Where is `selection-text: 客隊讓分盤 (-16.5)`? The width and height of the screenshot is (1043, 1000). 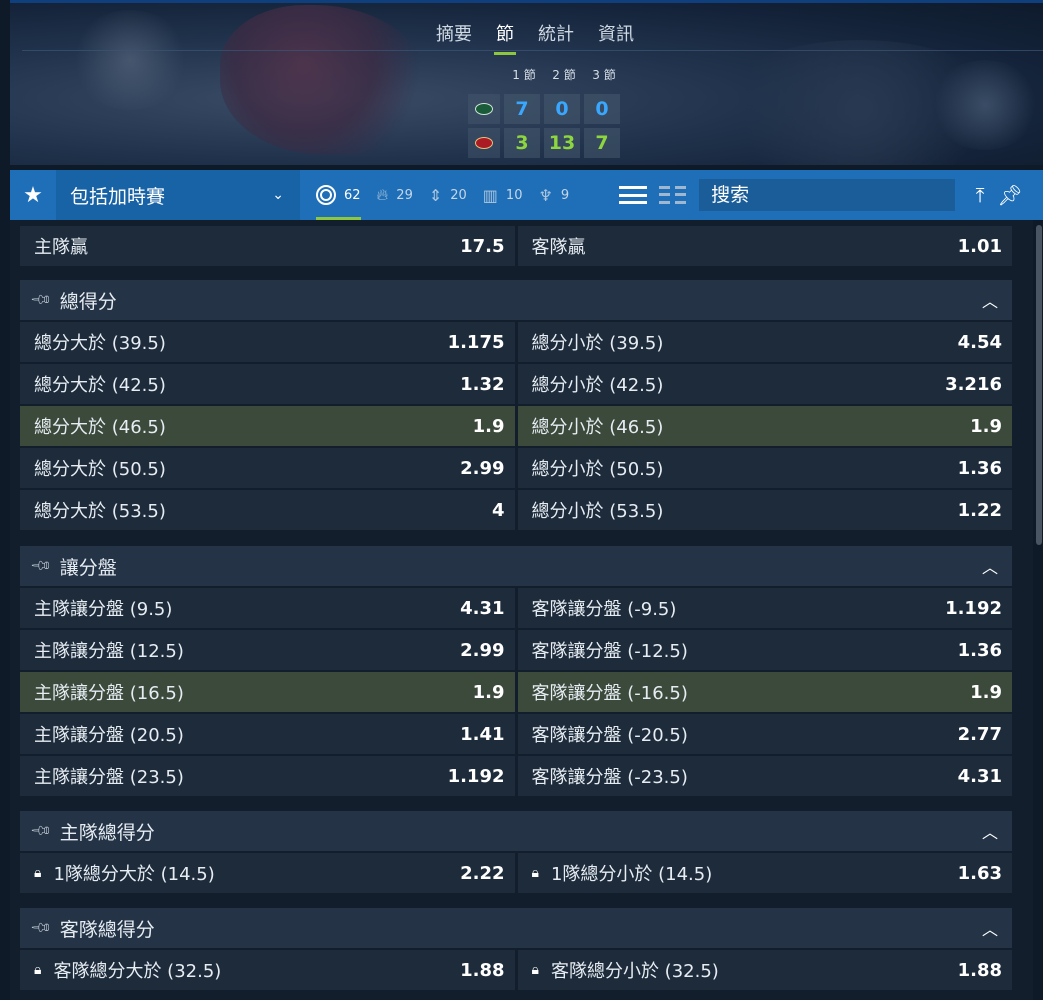
selection-text: 客隊讓分盤 (-16.5) is located at coordinates (609, 693).